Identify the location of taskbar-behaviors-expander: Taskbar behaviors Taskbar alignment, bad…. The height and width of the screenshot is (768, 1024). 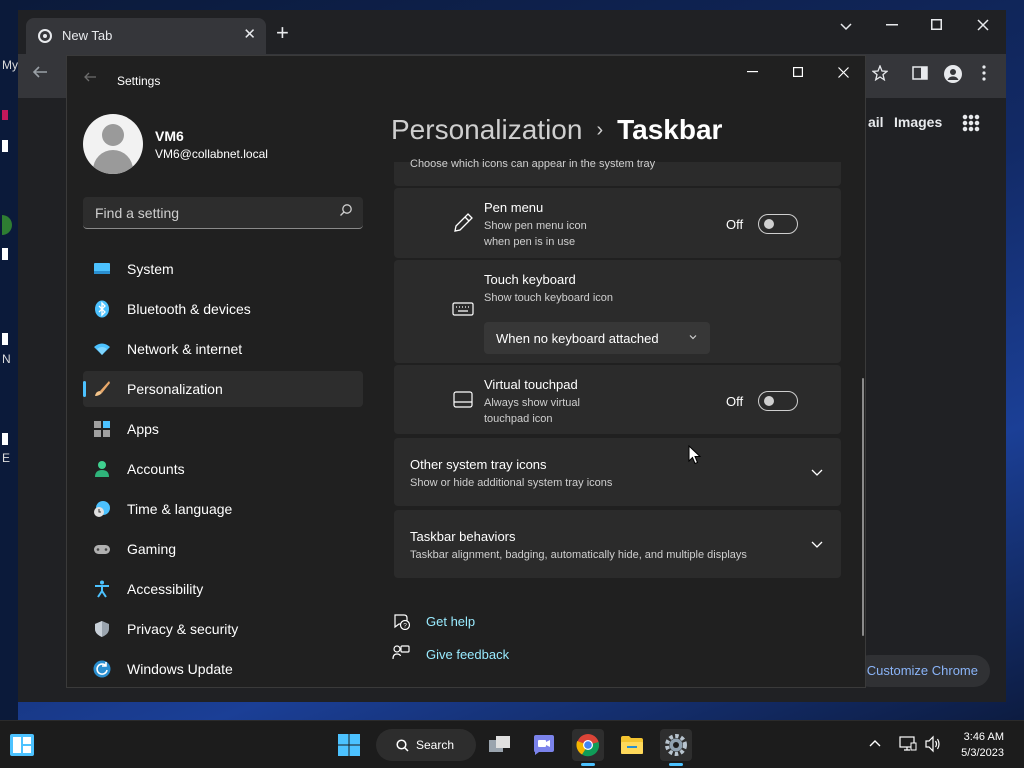
(617, 544).